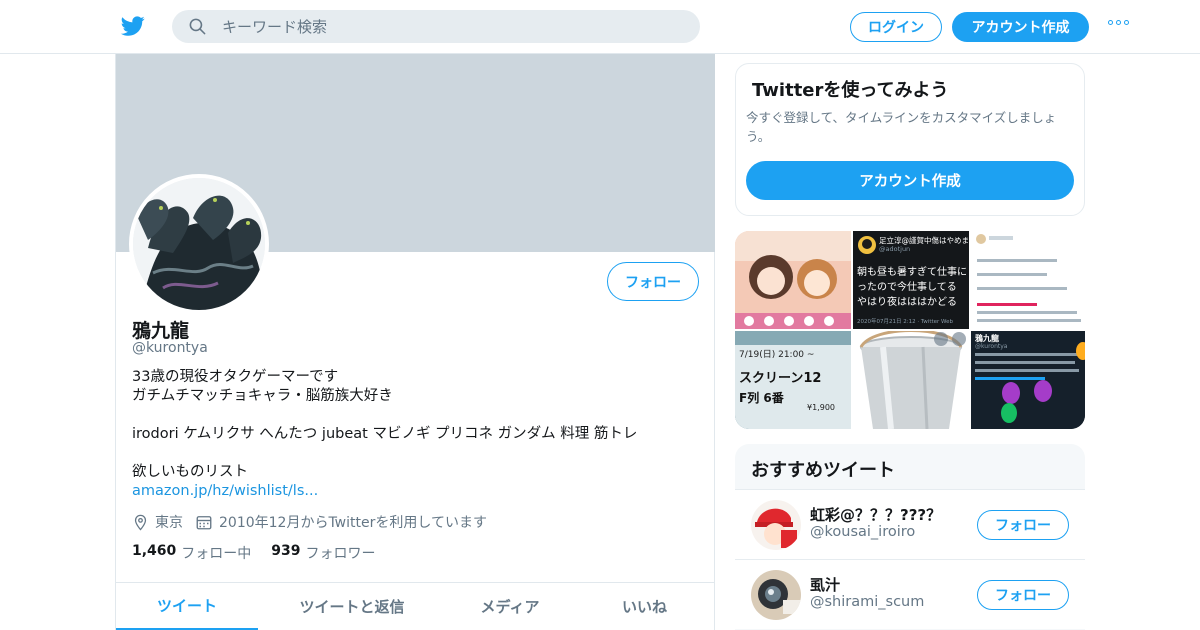 The image size is (1200, 630). Describe the element at coordinates (169, 523) in the screenshot. I see `profile-location: 東京` at that location.